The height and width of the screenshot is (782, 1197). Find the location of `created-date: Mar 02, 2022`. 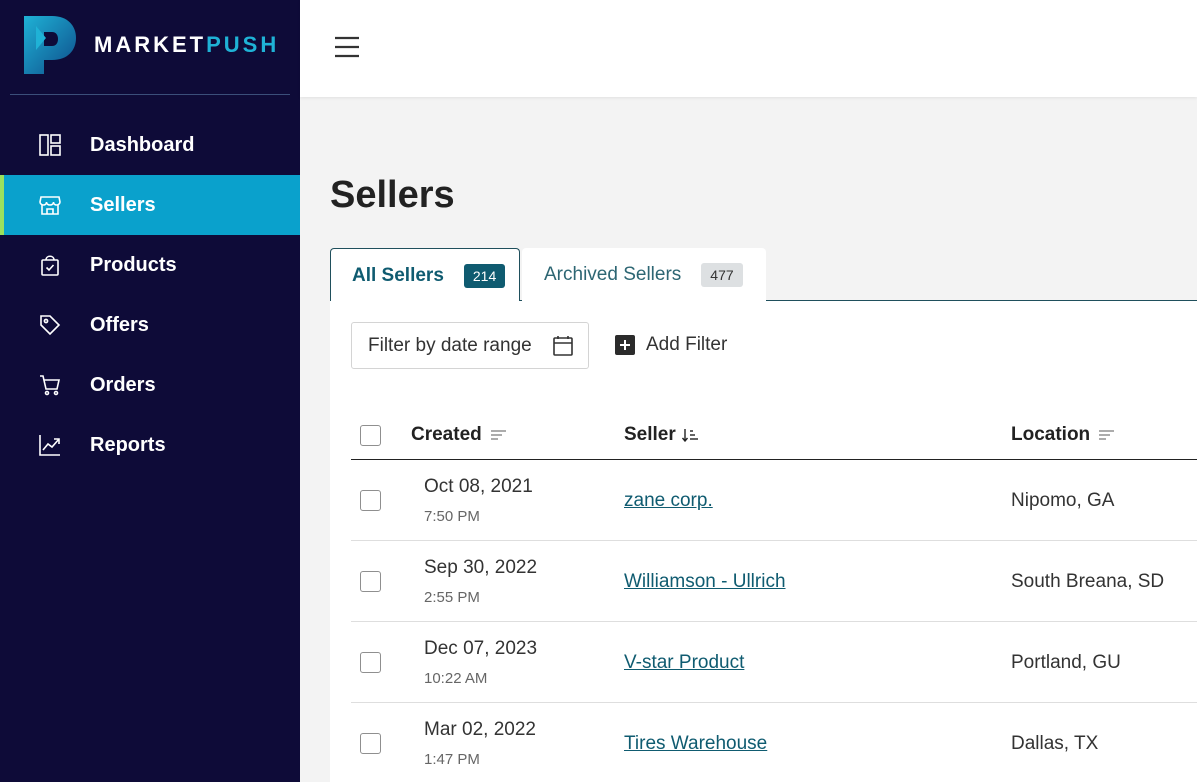

created-date: Mar 02, 2022 is located at coordinates (480, 729).